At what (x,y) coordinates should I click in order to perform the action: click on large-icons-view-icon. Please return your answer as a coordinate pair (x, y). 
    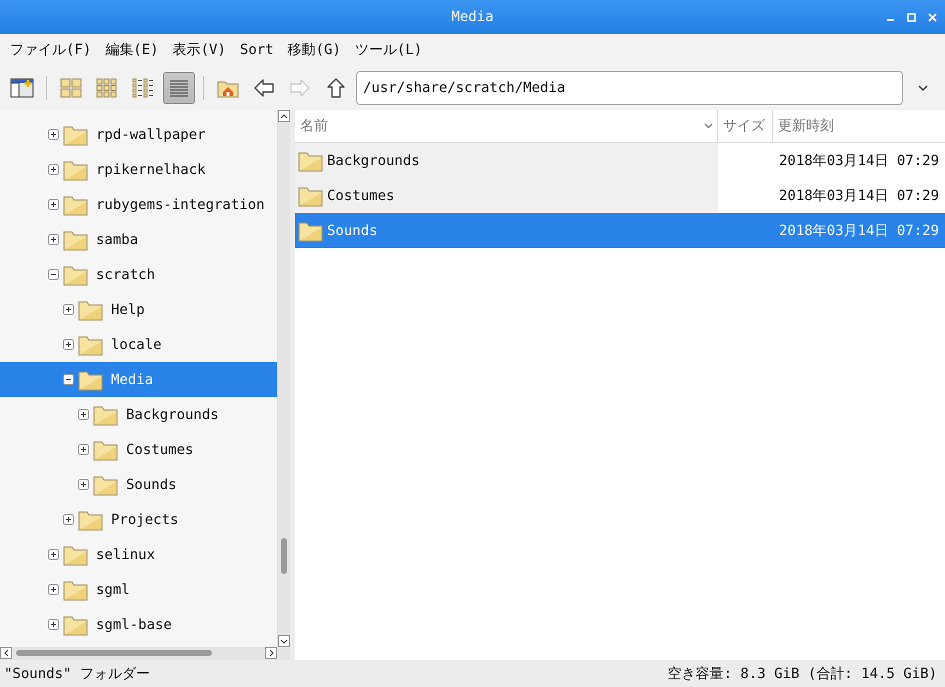
    Looking at the image, I should click on (71, 88).